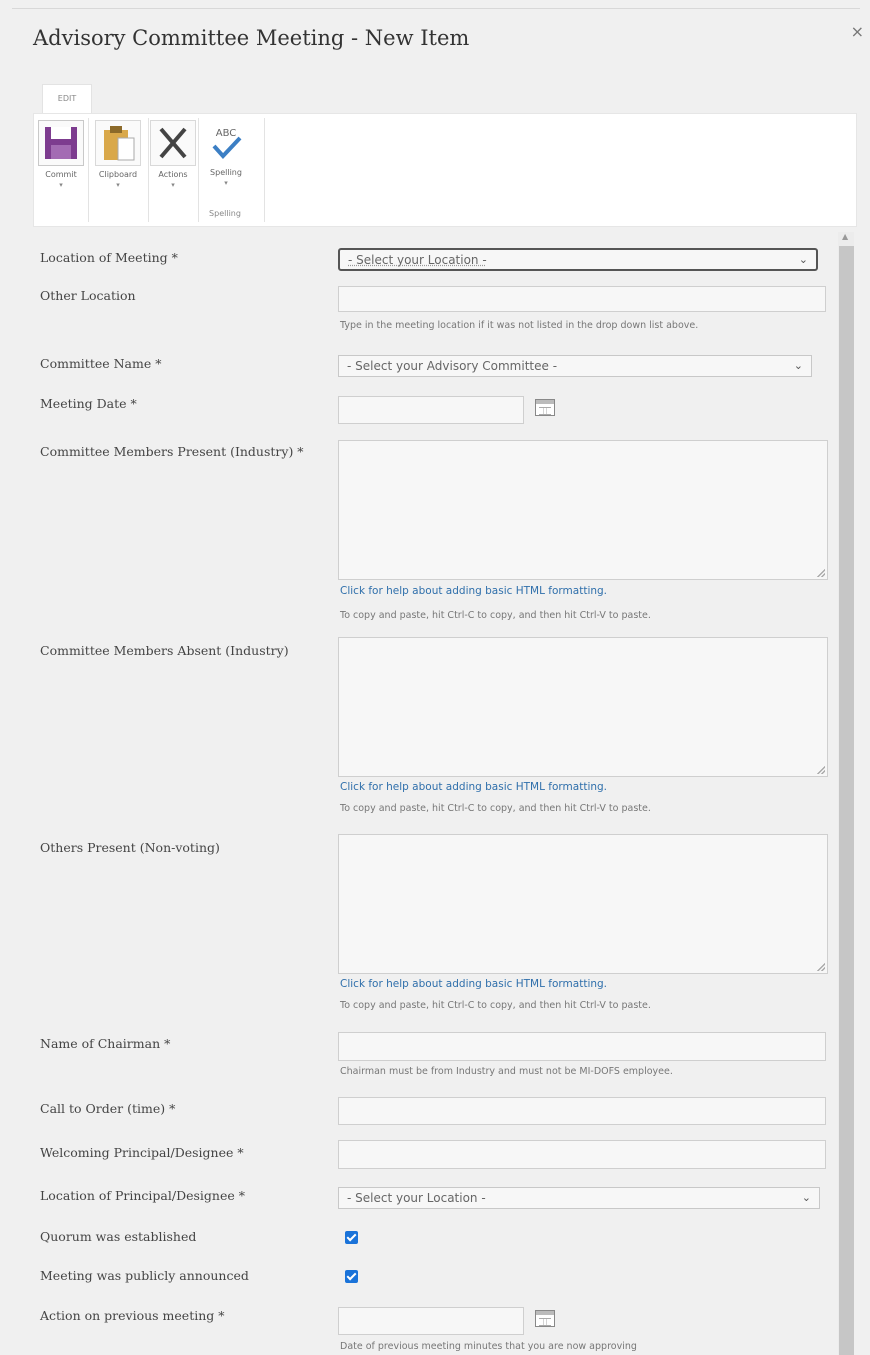 Image resolution: width=870 pixels, height=1355 pixels. I want to click on members-present-label: Committee Members Present (Industry) *, so click(172, 451).